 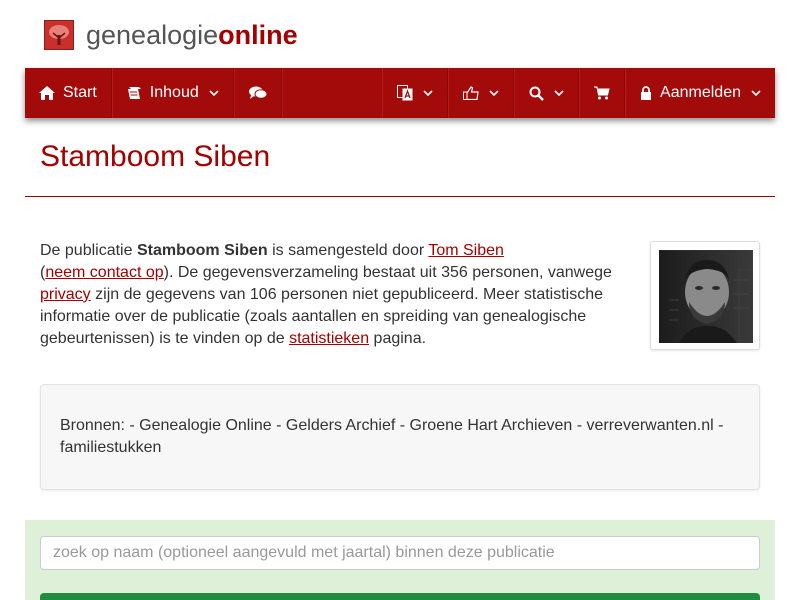 What do you see at coordinates (481, 93) in the screenshot?
I see `nav-social` at bounding box center [481, 93].